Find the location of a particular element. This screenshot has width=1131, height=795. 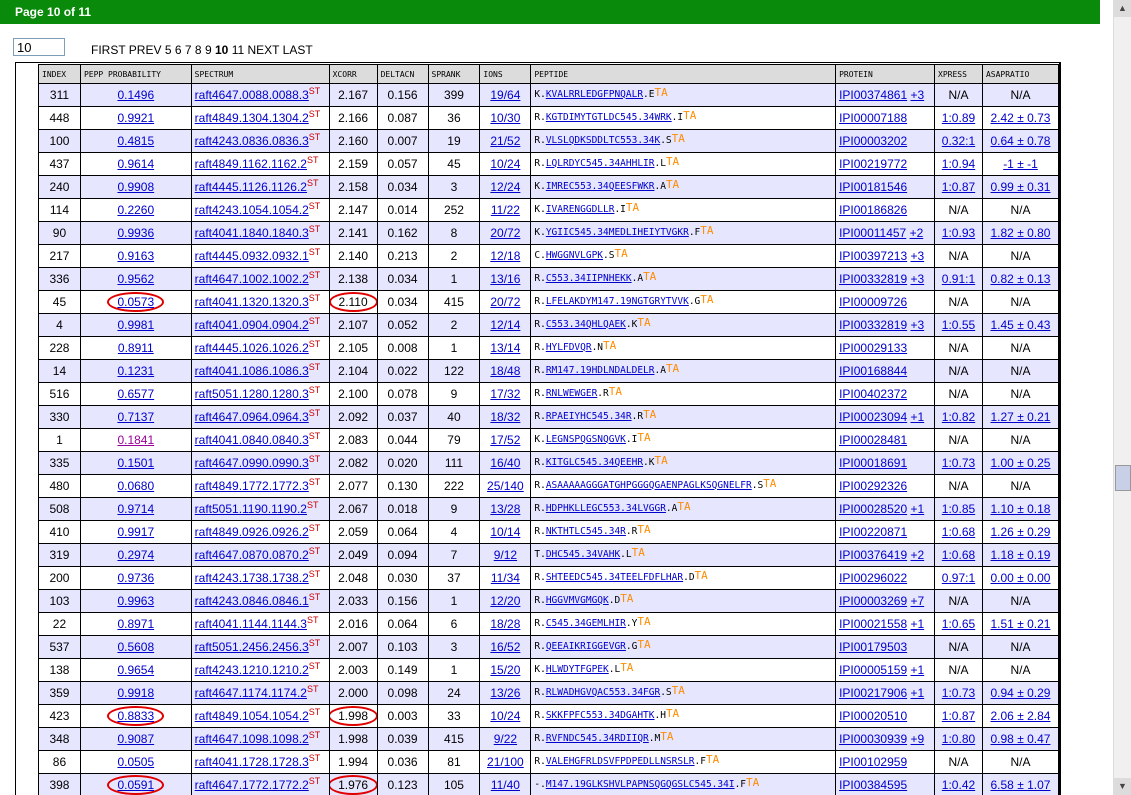

peptide-link: VALEHGFRLDSVFPDPEDLLNSRSLR is located at coordinates (620, 761).